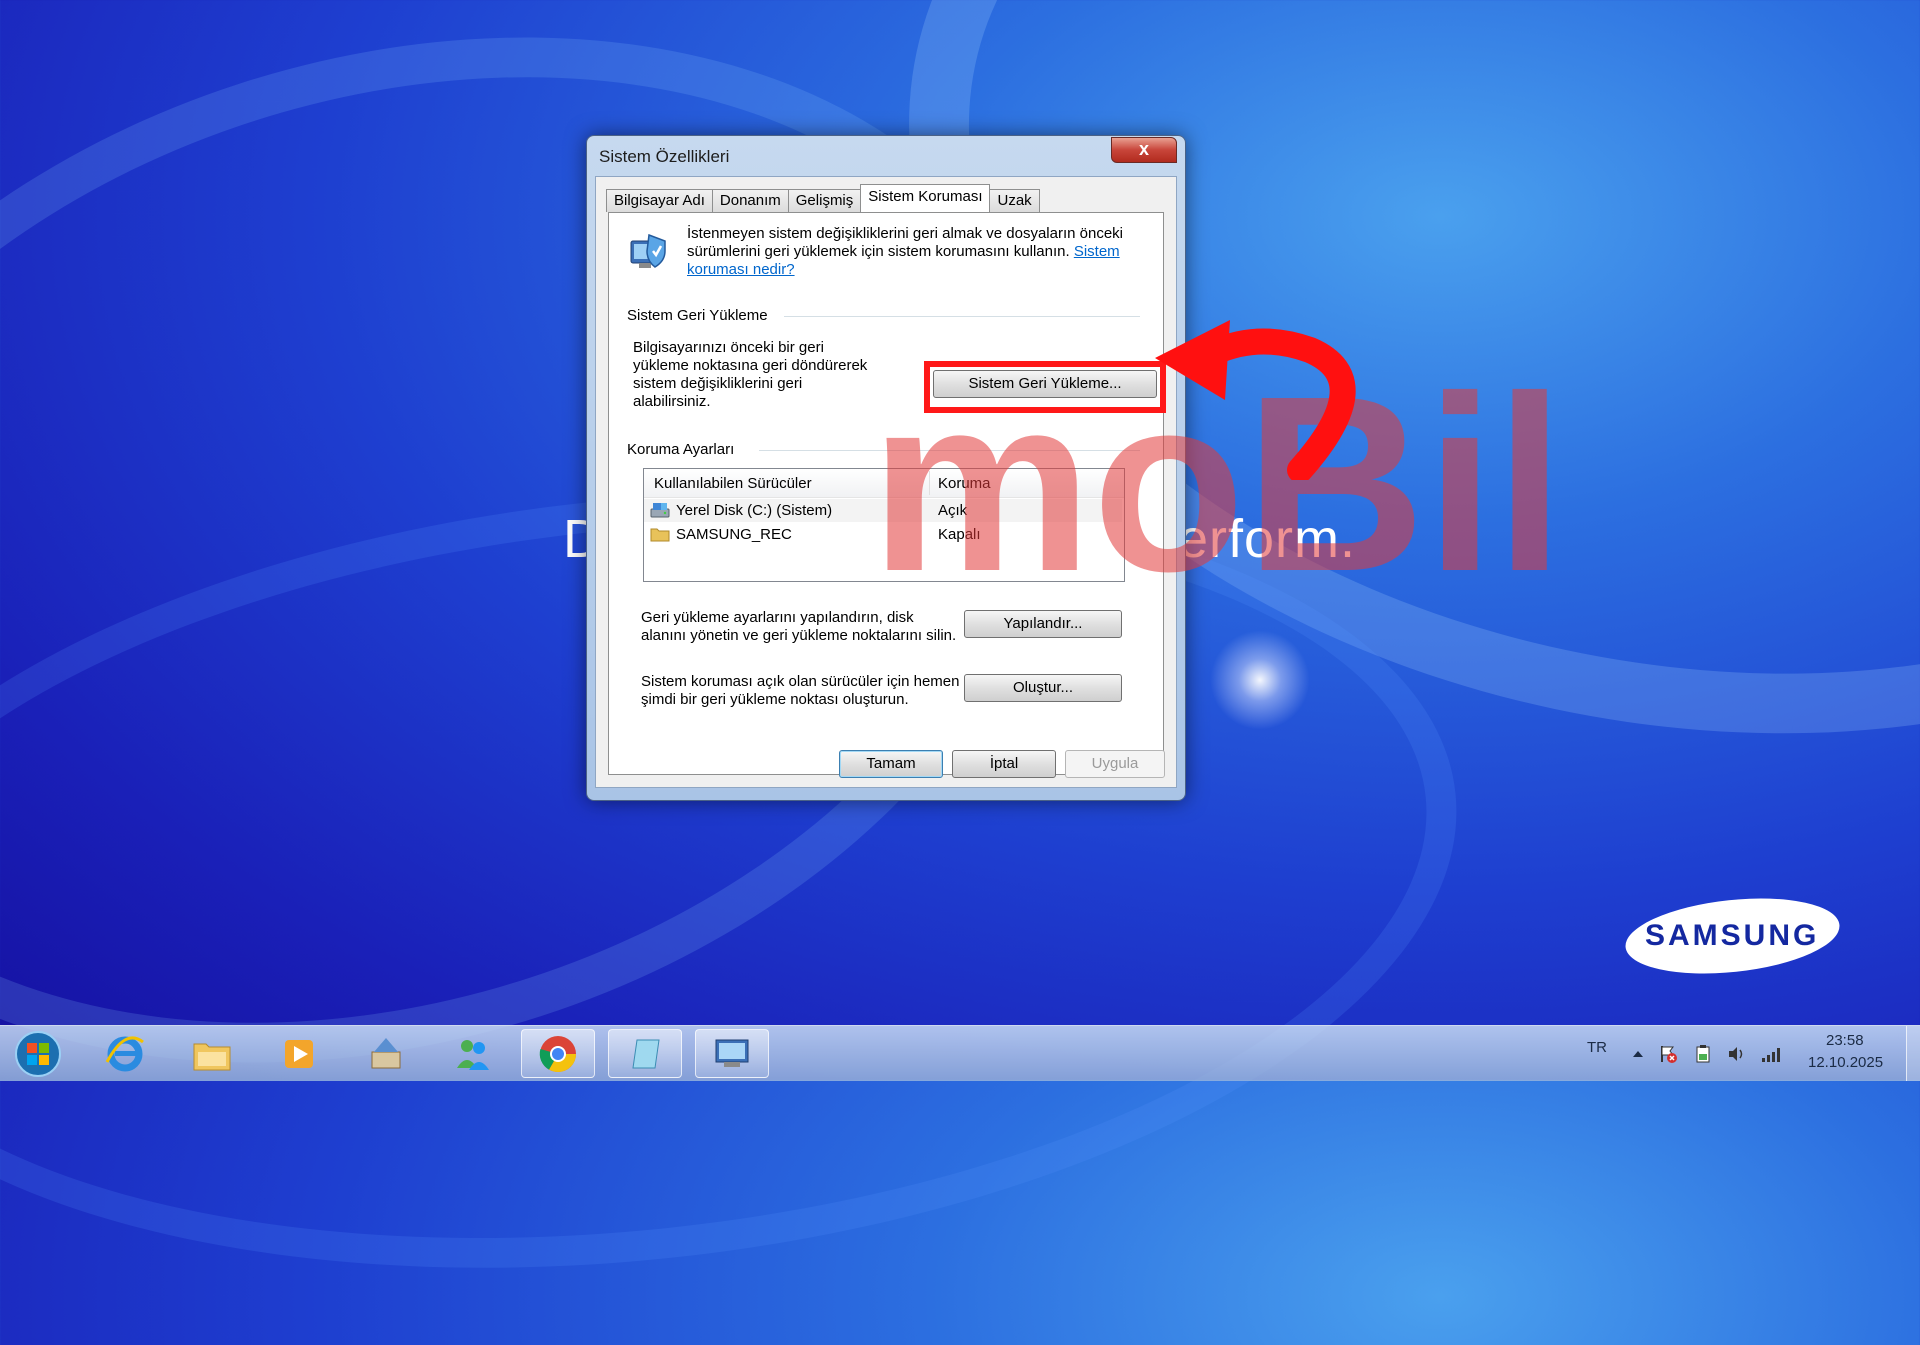 The width and height of the screenshot is (1920, 1345). Describe the element at coordinates (1736, 1054) in the screenshot. I see `volume-icon` at that location.